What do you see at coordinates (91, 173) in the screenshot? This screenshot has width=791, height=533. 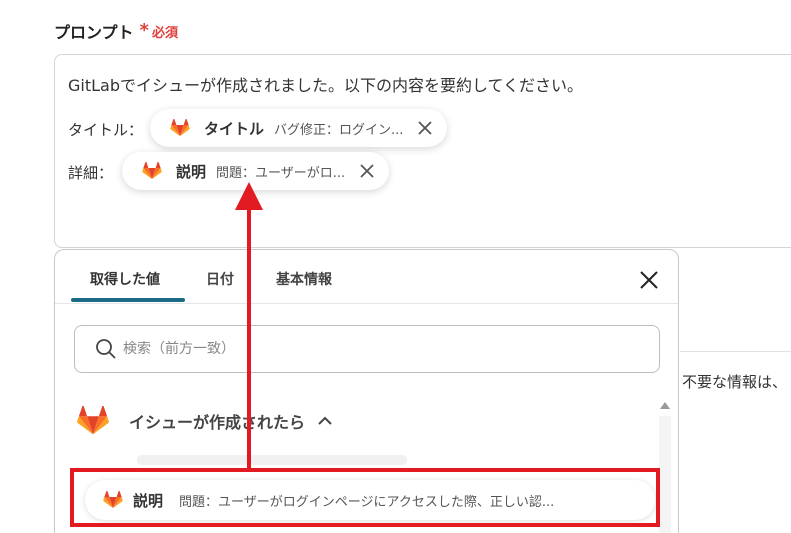 I see `detail-label: 詳細：` at bounding box center [91, 173].